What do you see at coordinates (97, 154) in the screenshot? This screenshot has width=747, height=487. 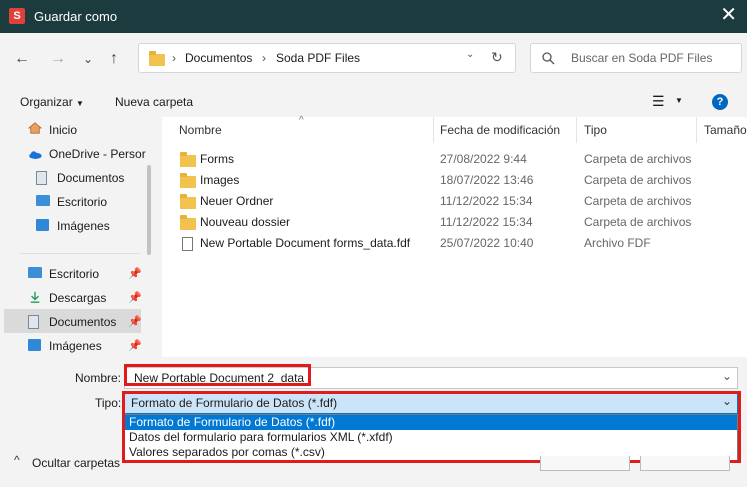 I see `sidebar-item-label: OneDrive - Persor` at bounding box center [97, 154].